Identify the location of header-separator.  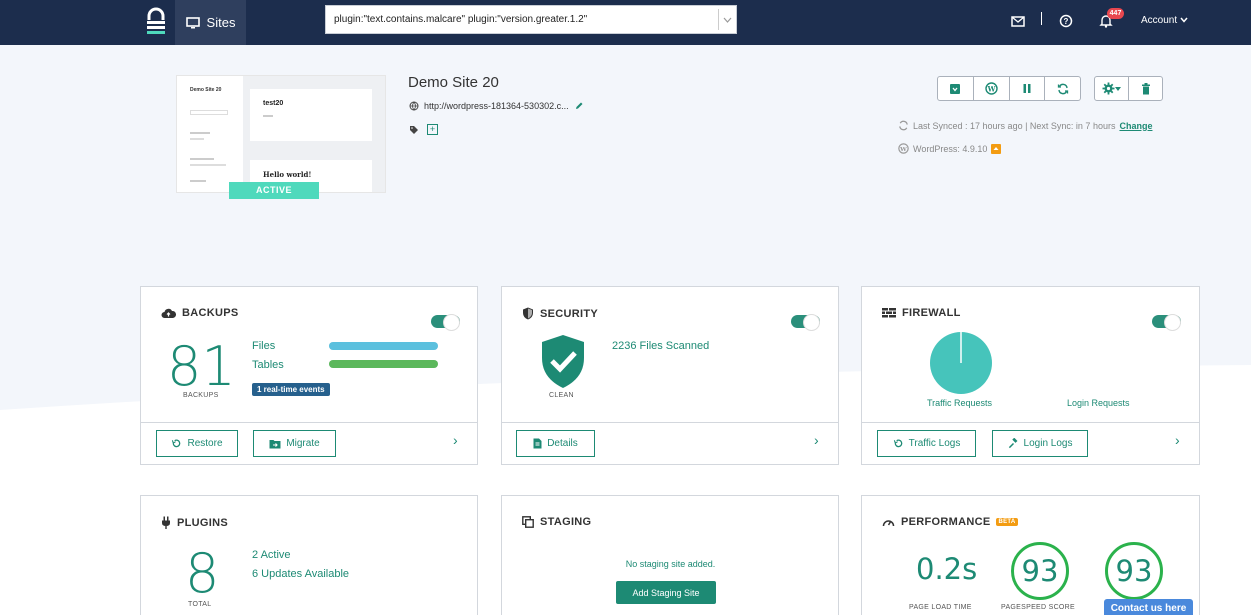
(1041, 18).